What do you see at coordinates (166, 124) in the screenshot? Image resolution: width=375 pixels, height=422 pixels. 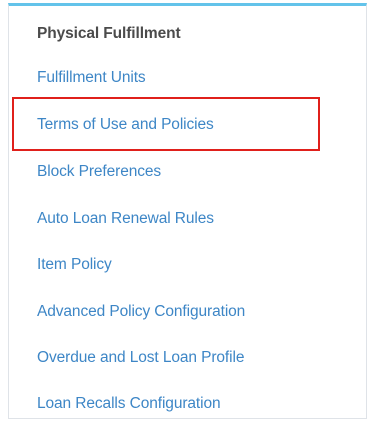 I see `highlight-box` at bounding box center [166, 124].